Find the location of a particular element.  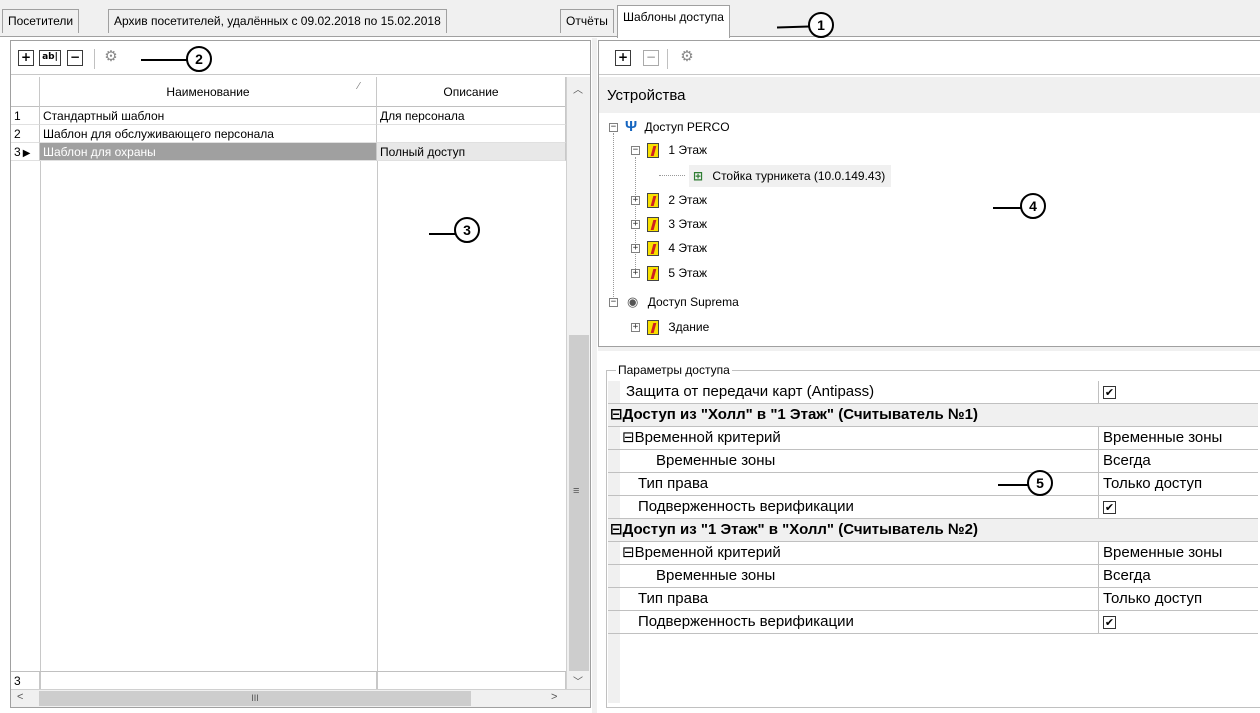

expand-all-button: + is located at coordinates (623, 58).